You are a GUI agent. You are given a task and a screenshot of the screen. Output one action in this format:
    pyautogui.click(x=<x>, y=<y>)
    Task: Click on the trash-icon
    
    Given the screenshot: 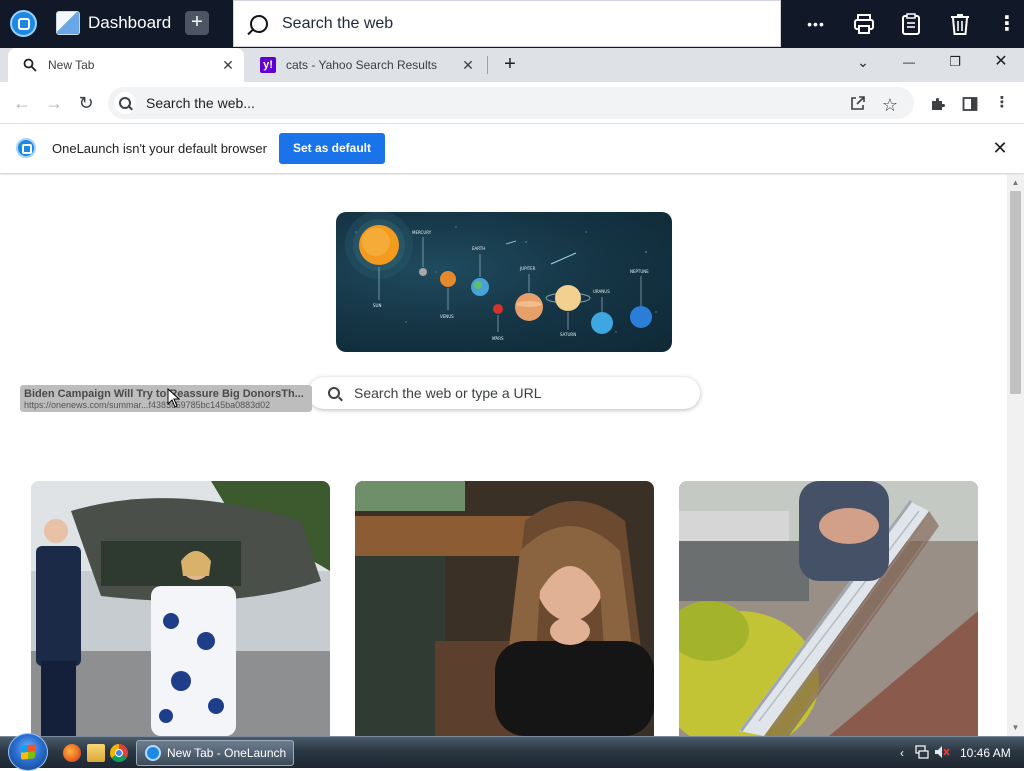 What is the action you would take?
    pyautogui.click(x=960, y=24)
    